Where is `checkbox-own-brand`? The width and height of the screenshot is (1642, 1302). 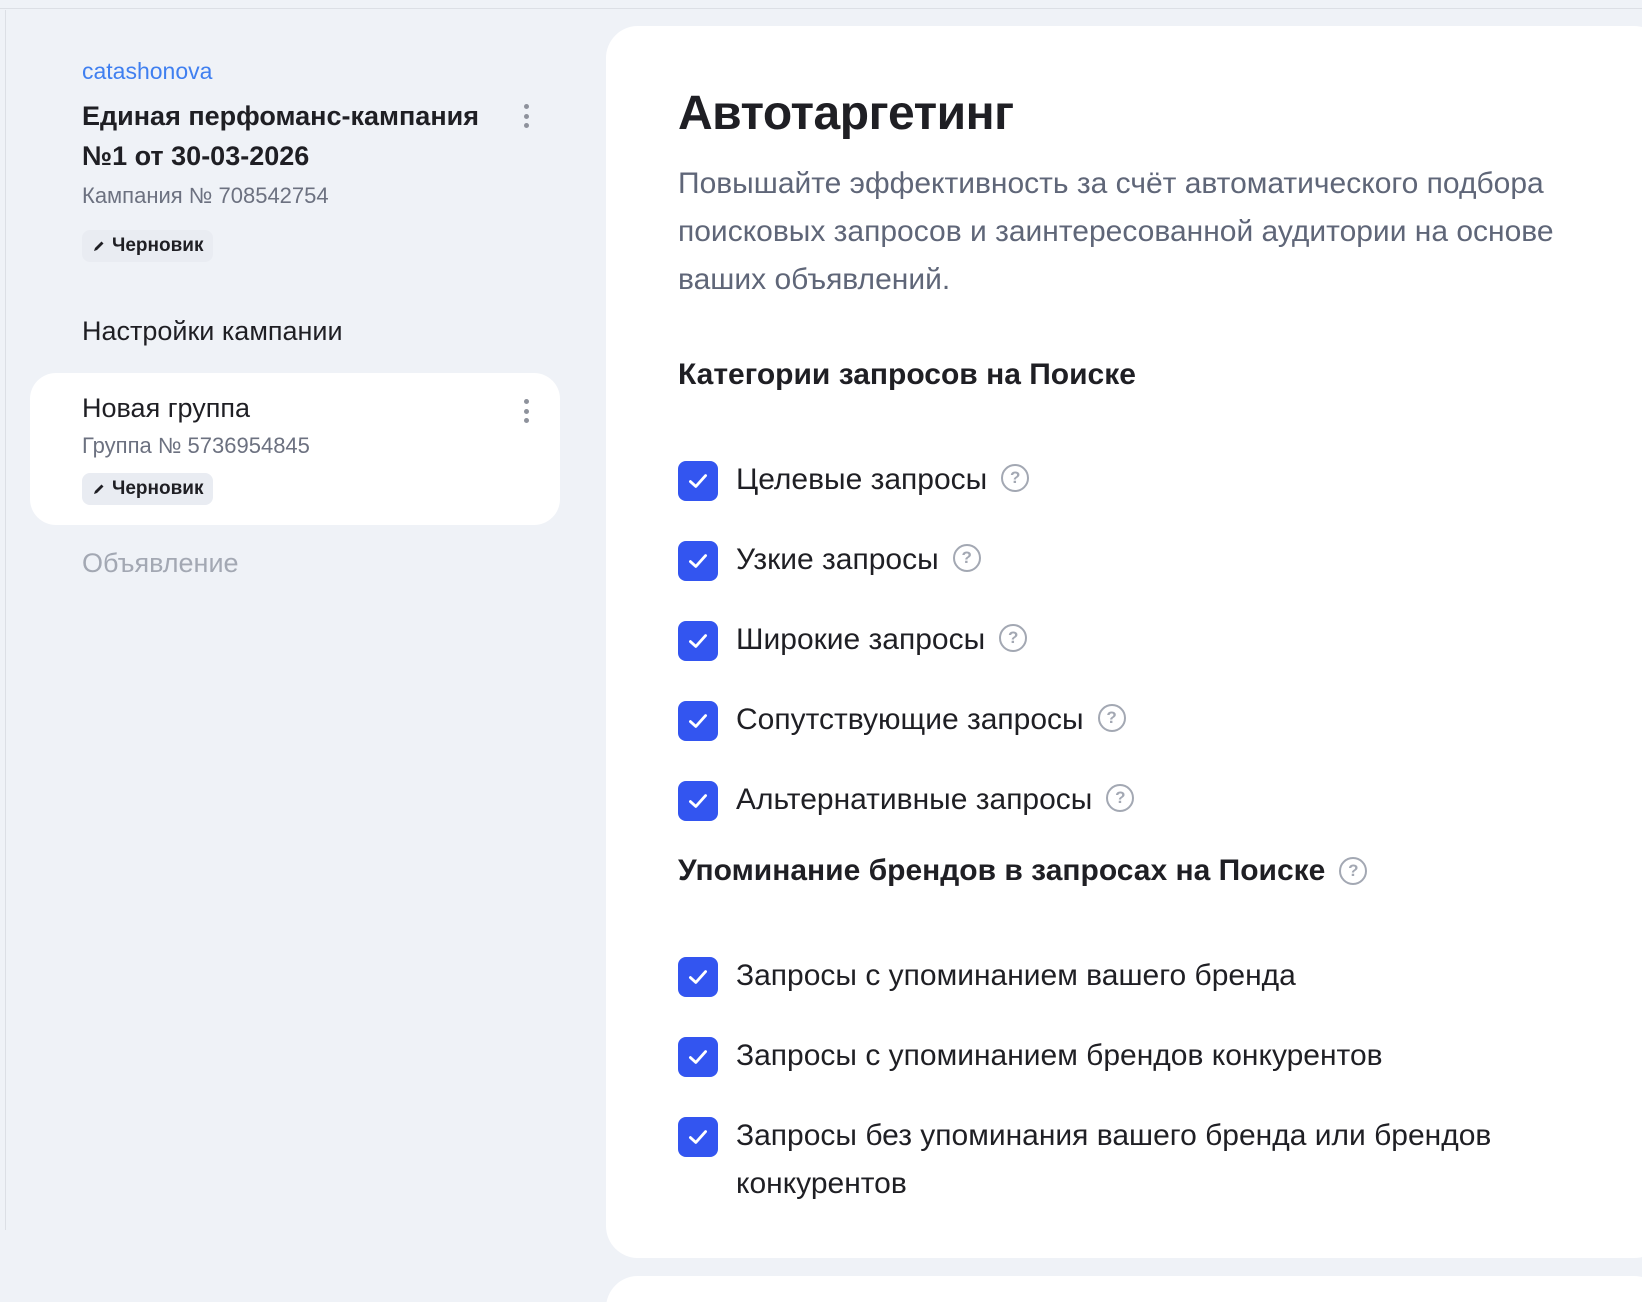 checkbox-own-brand is located at coordinates (698, 977).